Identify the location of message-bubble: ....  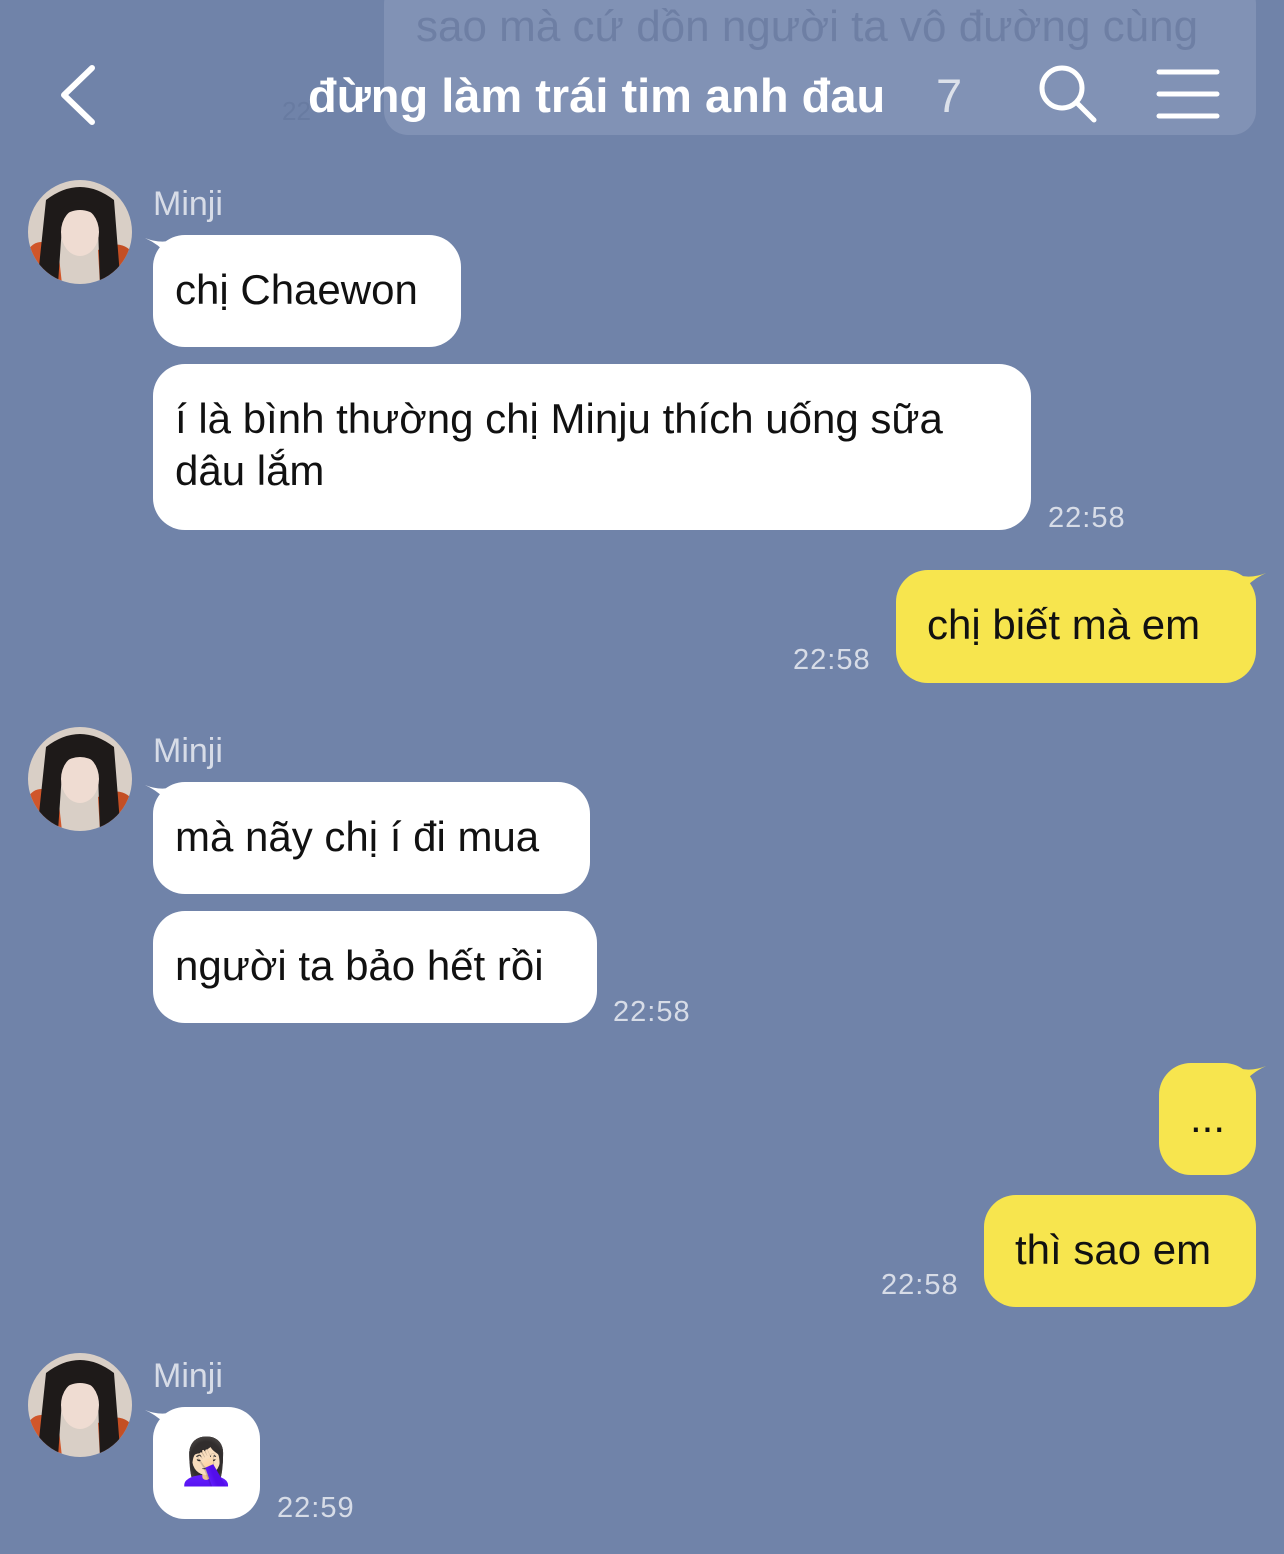
(1207, 1119).